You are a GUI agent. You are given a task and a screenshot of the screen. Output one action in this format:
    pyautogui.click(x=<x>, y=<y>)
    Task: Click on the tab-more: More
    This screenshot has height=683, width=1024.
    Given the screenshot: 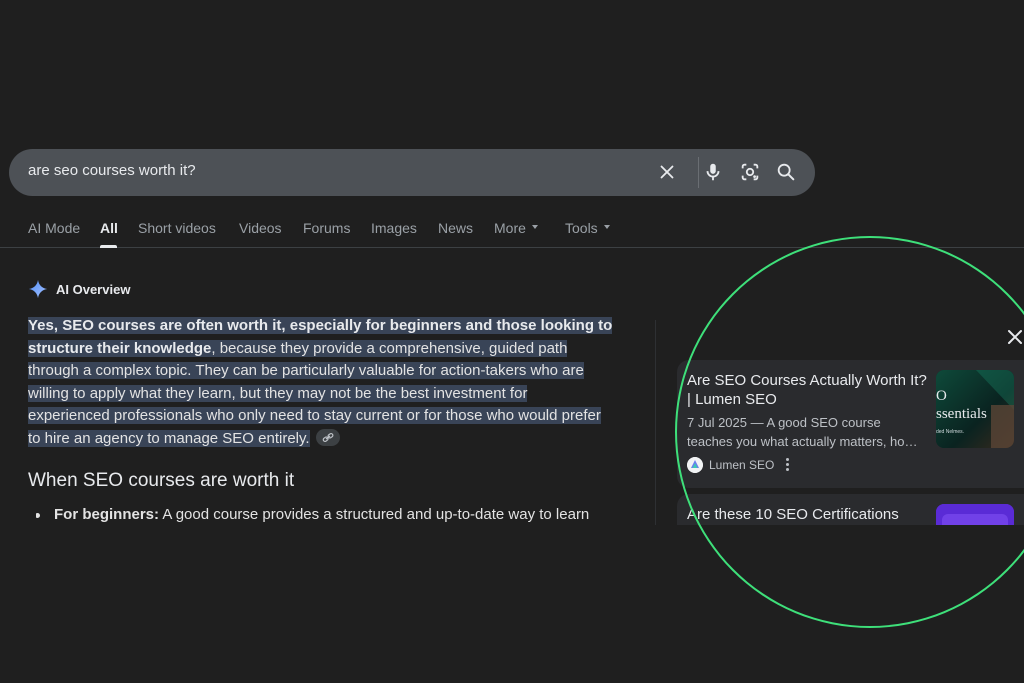 What is the action you would take?
    pyautogui.click(x=516, y=228)
    